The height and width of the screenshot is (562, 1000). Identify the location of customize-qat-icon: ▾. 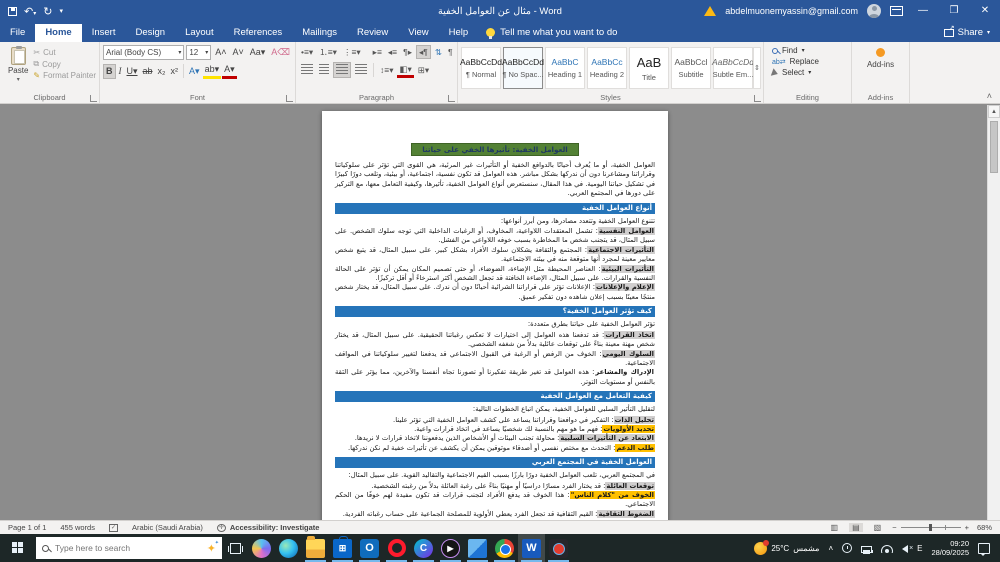
(61, 11).